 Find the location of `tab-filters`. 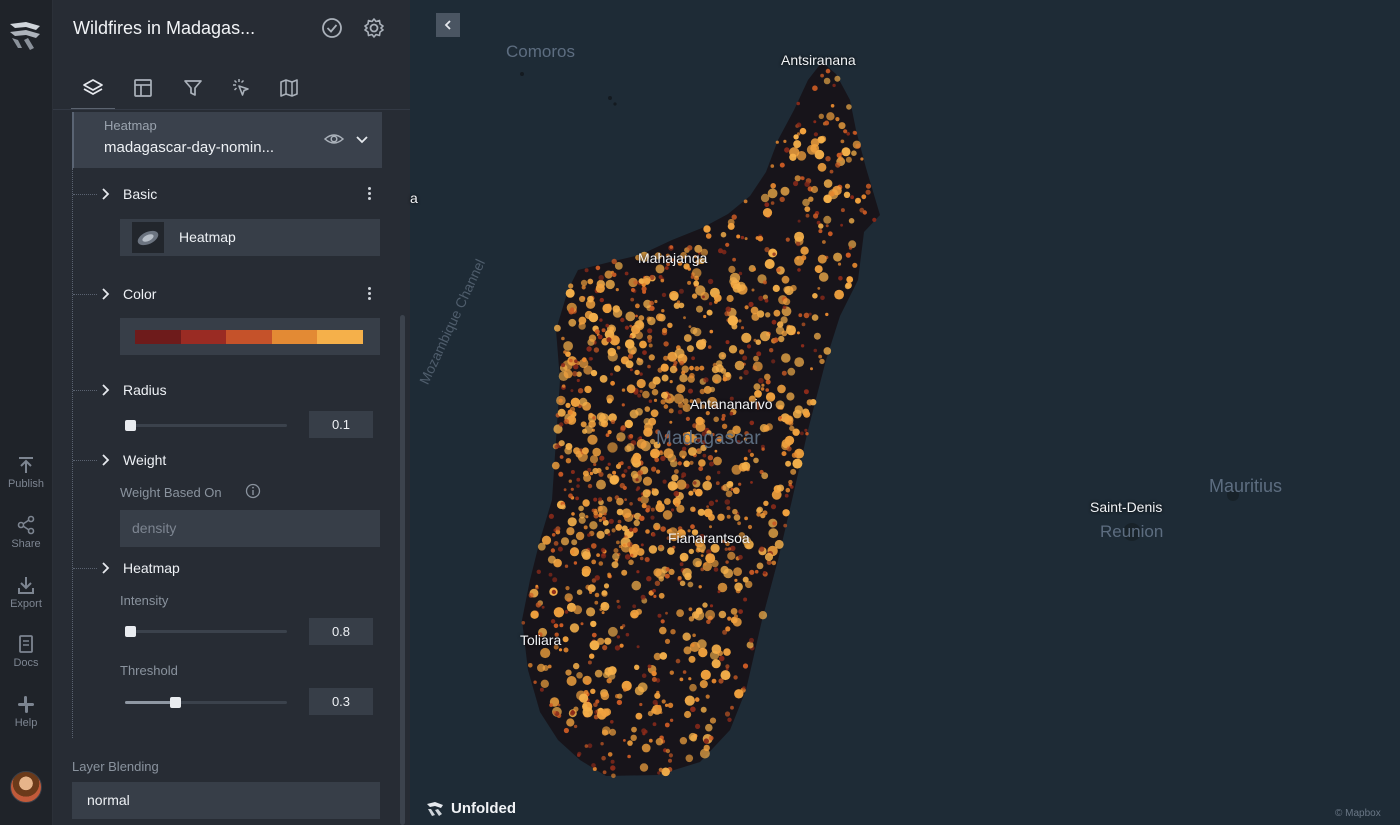

tab-filters is located at coordinates (193, 88).